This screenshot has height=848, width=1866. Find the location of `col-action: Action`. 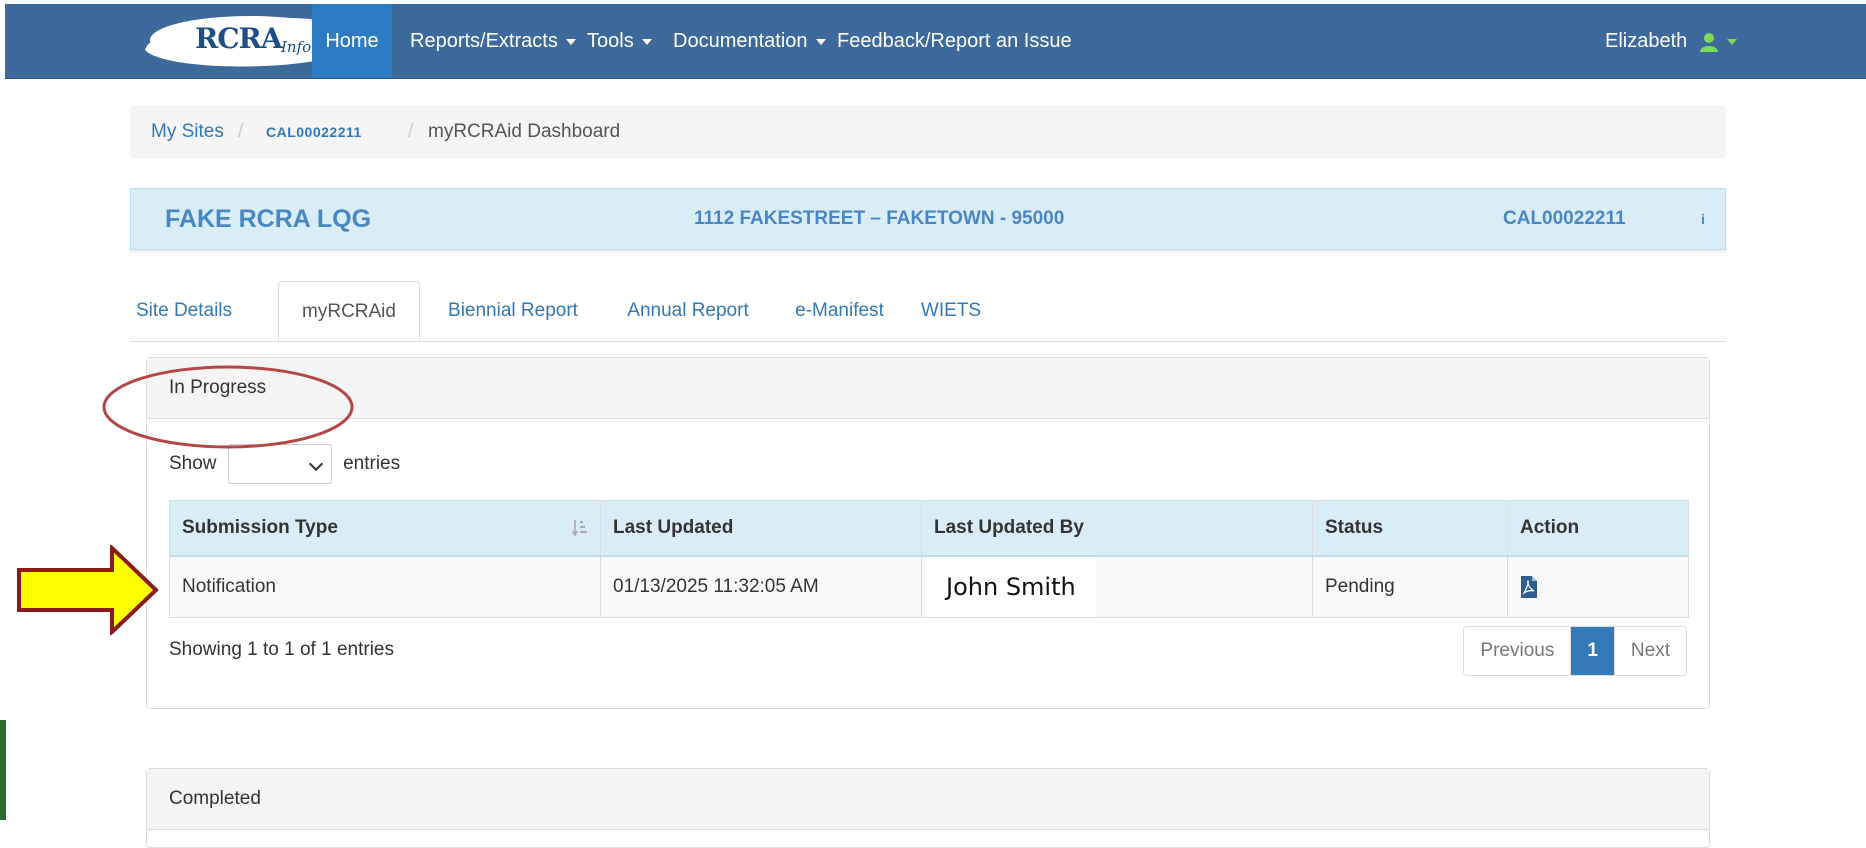

col-action: Action is located at coordinates (1598, 528).